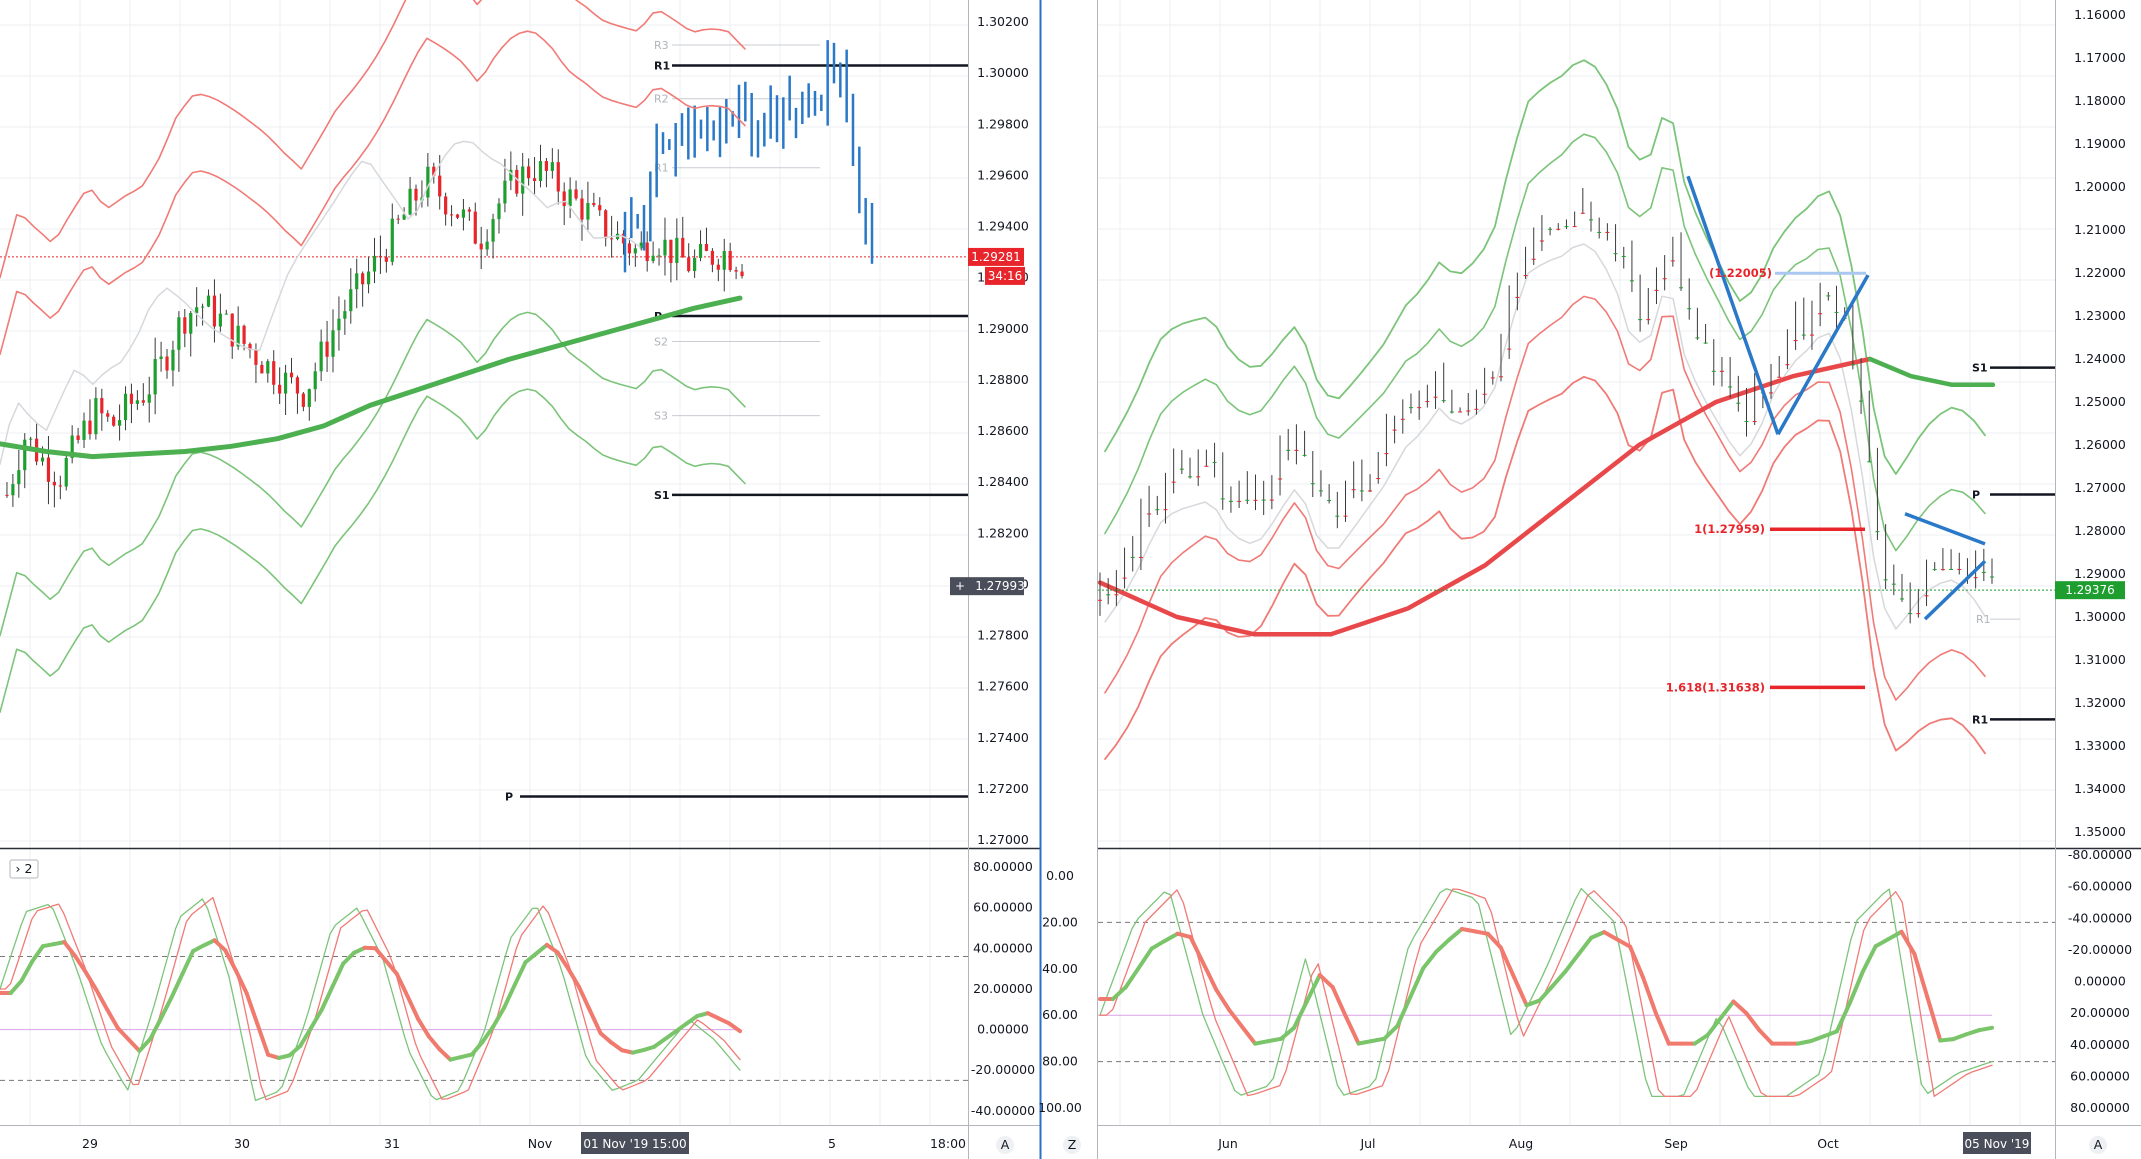  What do you see at coordinates (661, 99) in the screenshot?
I see `pivot-label-minor: R2` at bounding box center [661, 99].